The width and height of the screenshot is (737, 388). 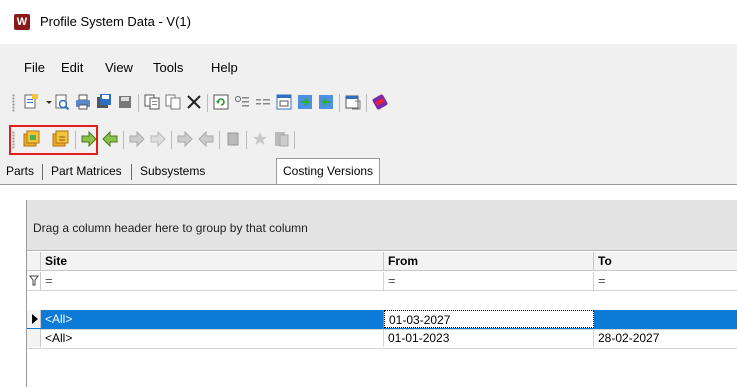 What do you see at coordinates (665, 281) in the screenshot?
I see `filter-cell-to: =` at bounding box center [665, 281].